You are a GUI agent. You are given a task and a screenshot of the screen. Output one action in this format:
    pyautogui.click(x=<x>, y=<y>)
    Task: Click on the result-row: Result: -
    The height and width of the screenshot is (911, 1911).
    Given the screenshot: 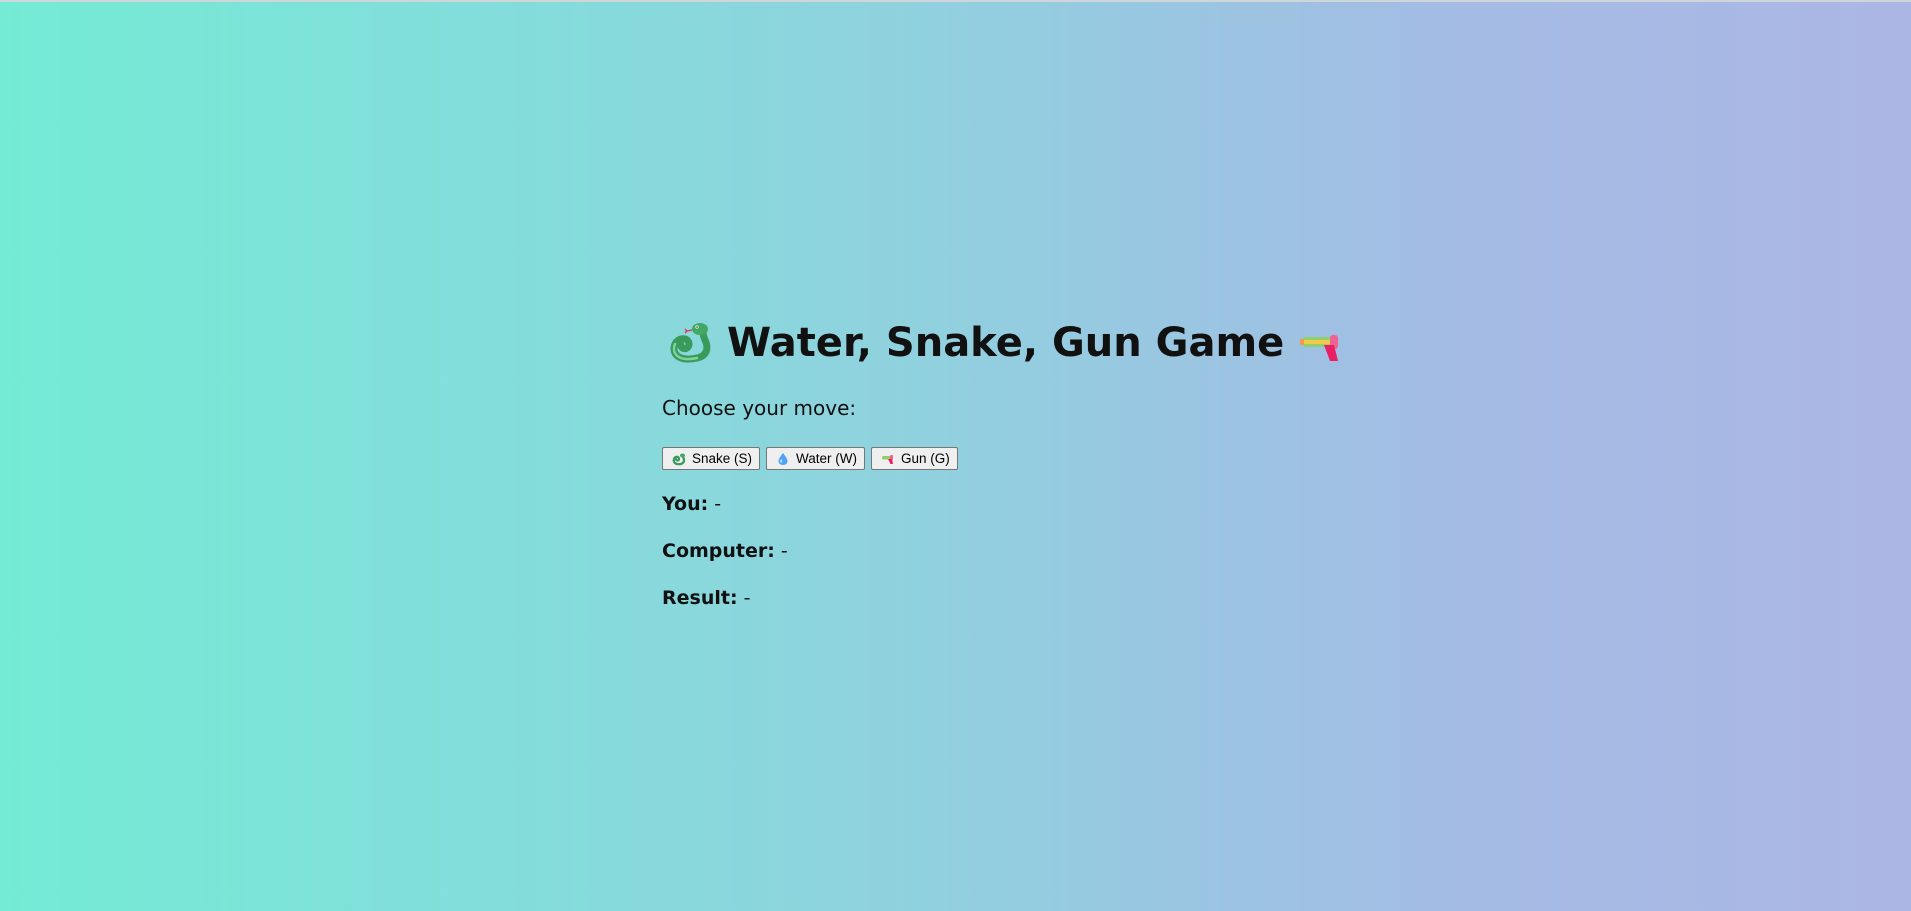 What is the action you would take?
    pyautogui.click(x=962, y=599)
    